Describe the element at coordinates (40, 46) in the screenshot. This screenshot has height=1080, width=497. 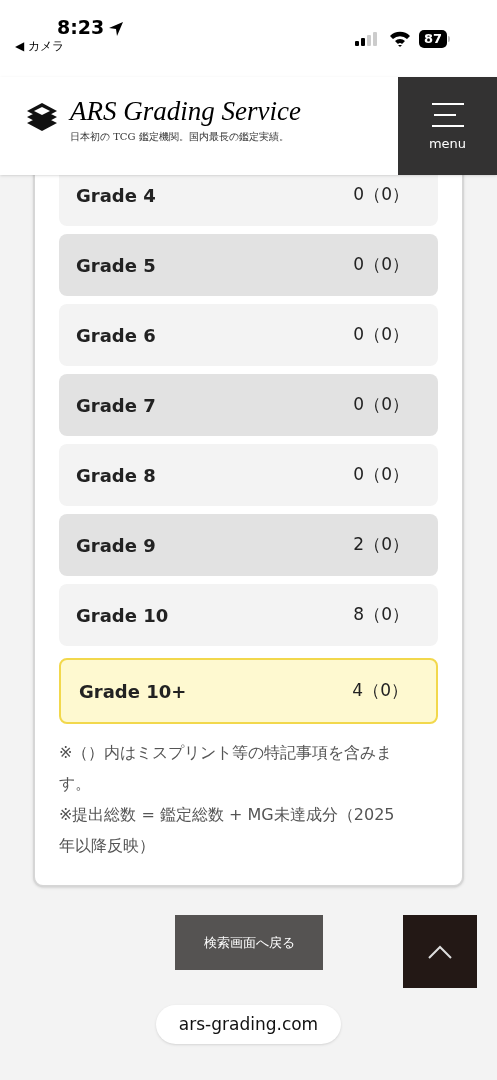
I see `back-to-app-link: ◀ カメラ` at that location.